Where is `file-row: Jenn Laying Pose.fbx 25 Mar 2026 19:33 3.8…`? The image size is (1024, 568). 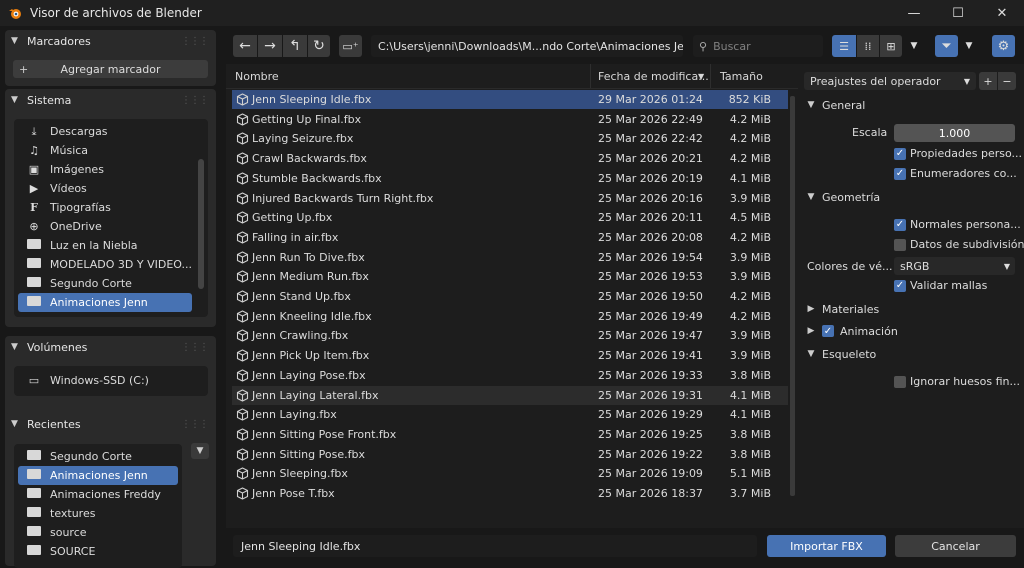
file-row: Jenn Laying Pose.fbx 25 Mar 2026 19:33 3.8… is located at coordinates (510, 375).